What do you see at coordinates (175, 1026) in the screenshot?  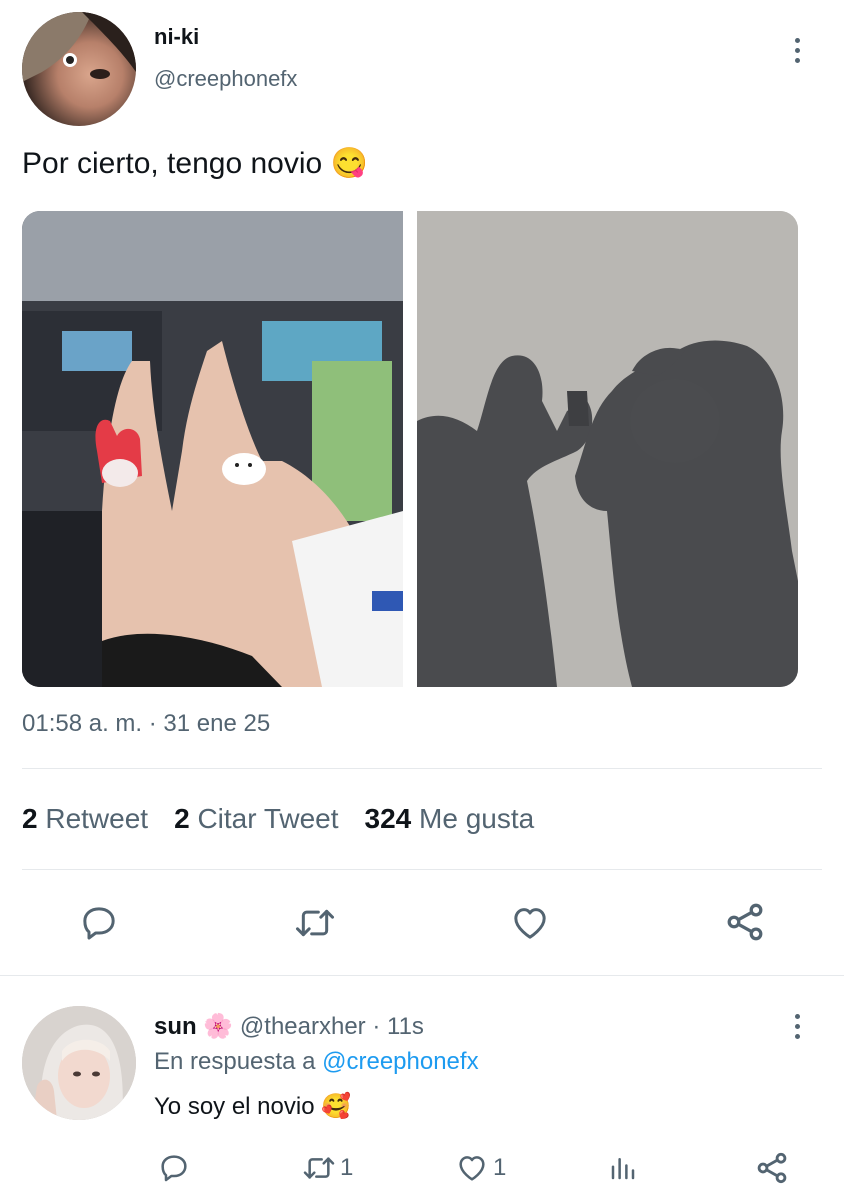 I see `reply-display-name: sun` at bounding box center [175, 1026].